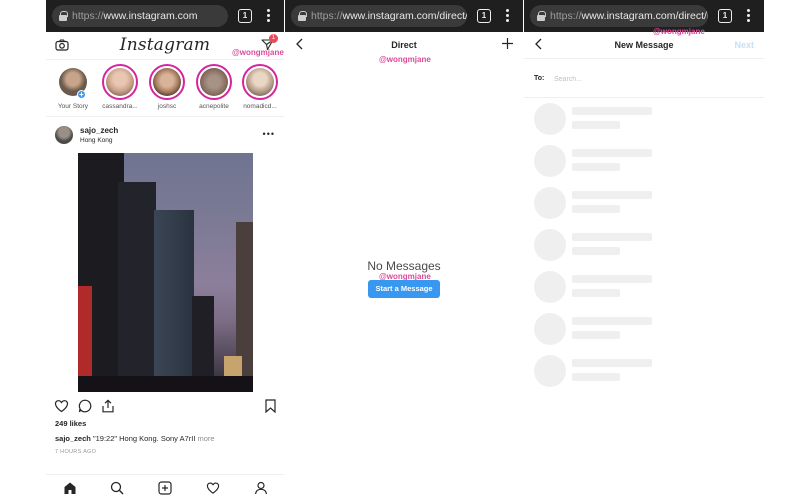  What do you see at coordinates (269, 134) in the screenshot?
I see `more-options-icon: •••` at bounding box center [269, 134].